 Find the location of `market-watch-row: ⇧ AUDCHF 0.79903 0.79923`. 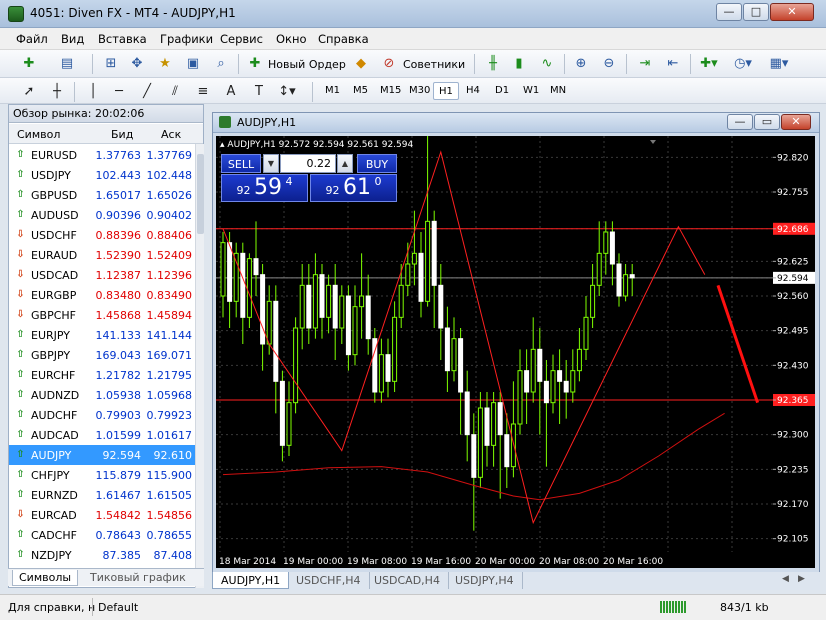

market-watch-row: ⇧ AUDCHF 0.79903 0.79923 is located at coordinates (102, 415).